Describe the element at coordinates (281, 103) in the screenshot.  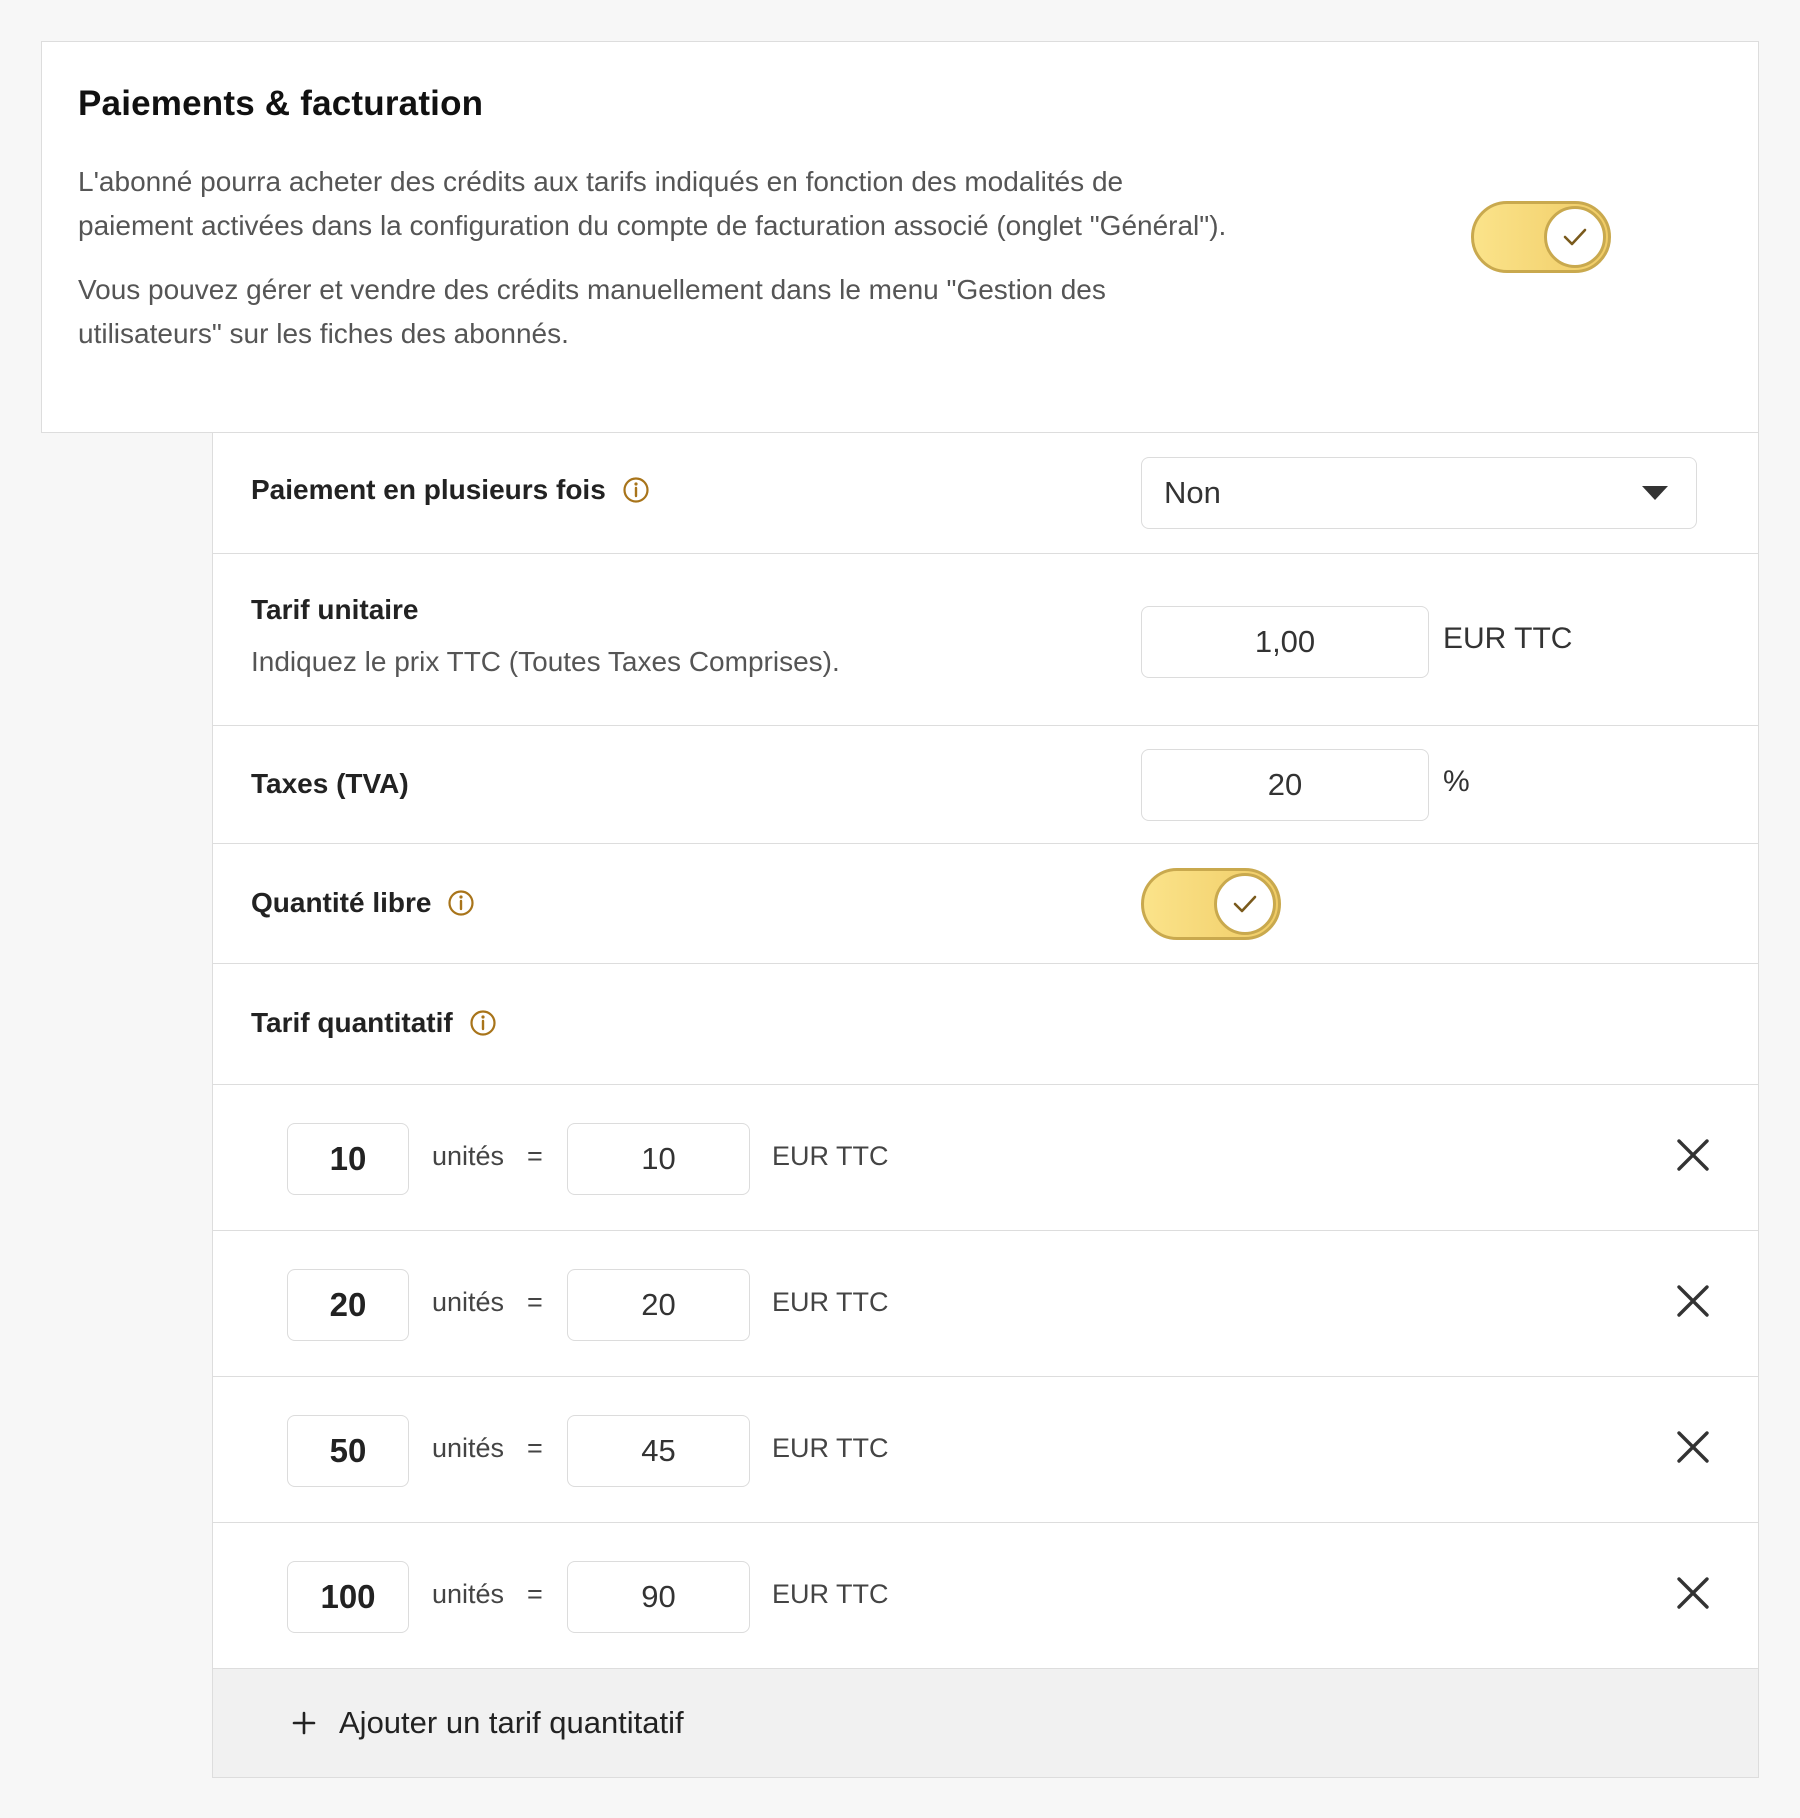
I see `section-title: Paiements & facturation` at that location.